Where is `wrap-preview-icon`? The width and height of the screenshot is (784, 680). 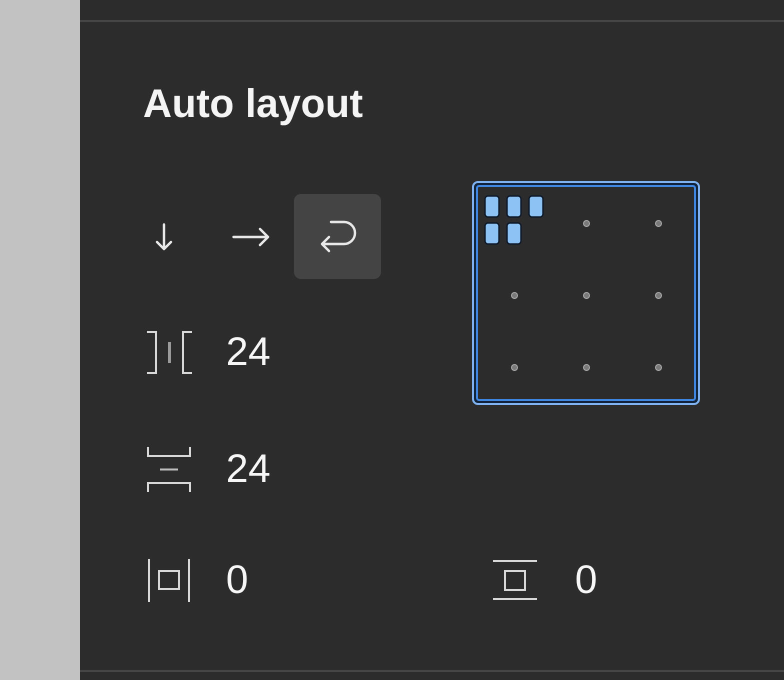
wrap-preview-icon is located at coordinates (514, 220).